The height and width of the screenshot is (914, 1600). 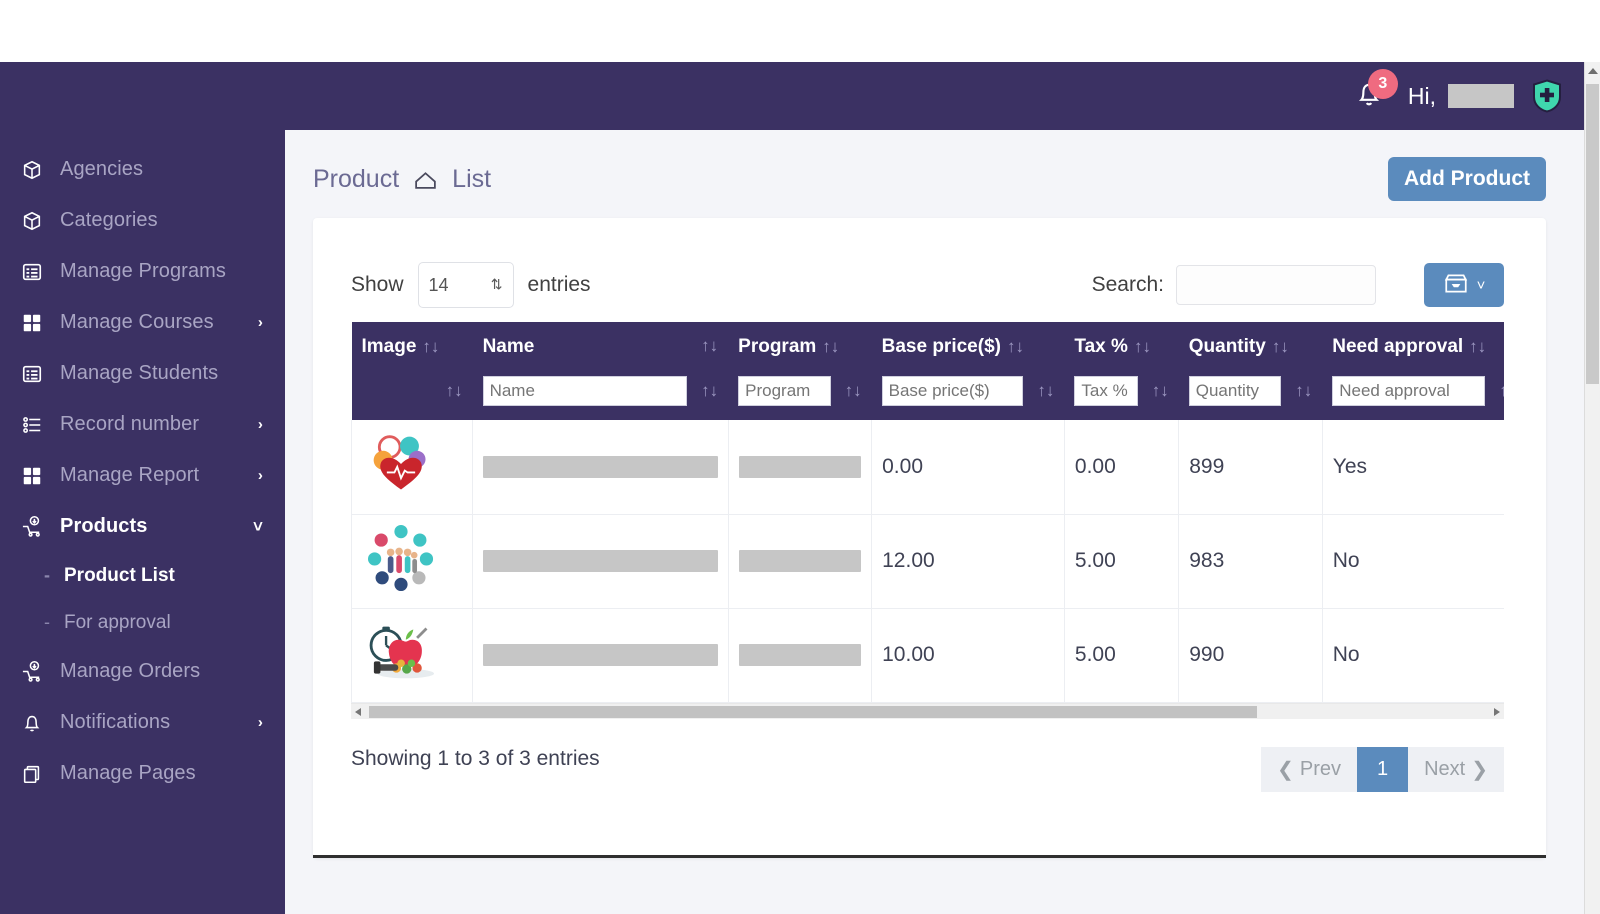 What do you see at coordinates (142, 773) in the screenshot?
I see `sidebar-item-manage-pages: Manage Pages` at bounding box center [142, 773].